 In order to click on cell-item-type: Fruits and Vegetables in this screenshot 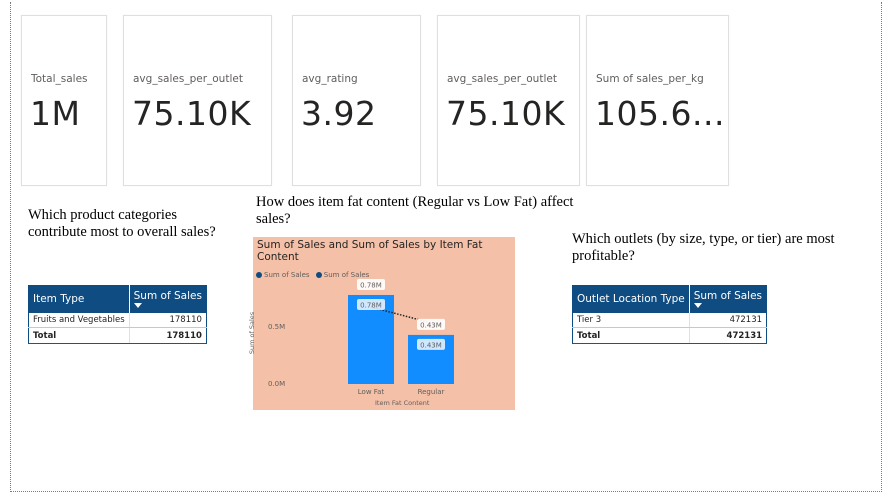, I will do `click(79, 320)`.